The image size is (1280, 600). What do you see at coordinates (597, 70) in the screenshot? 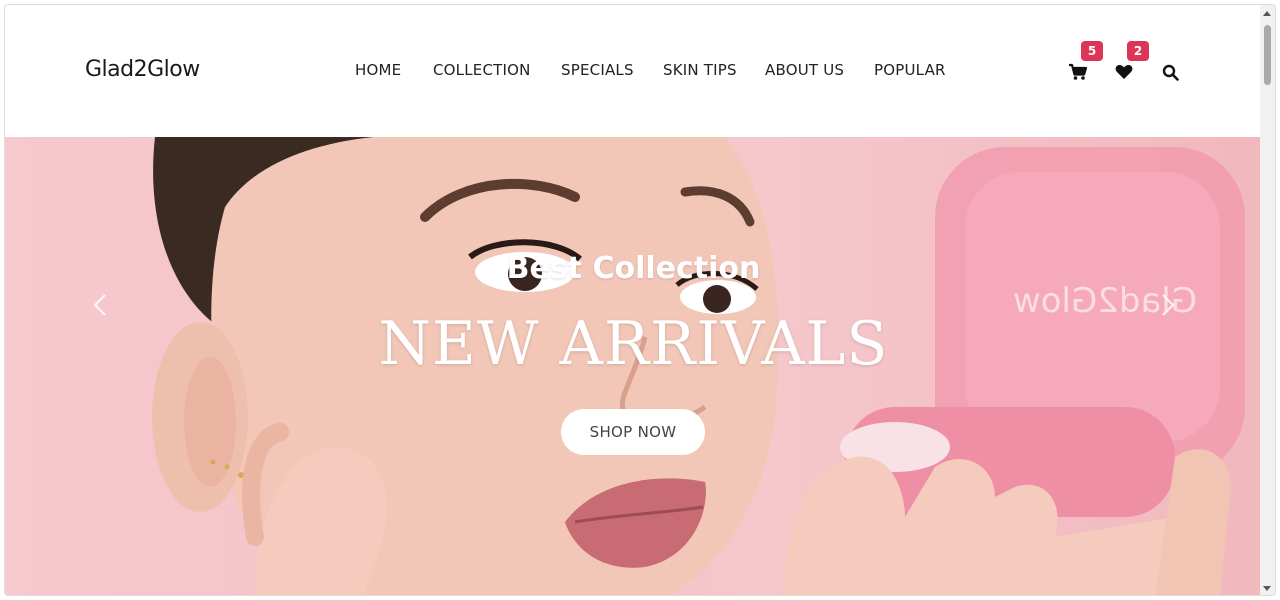
I see `nav-item-specials: SPECIALS` at bounding box center [597, 70].